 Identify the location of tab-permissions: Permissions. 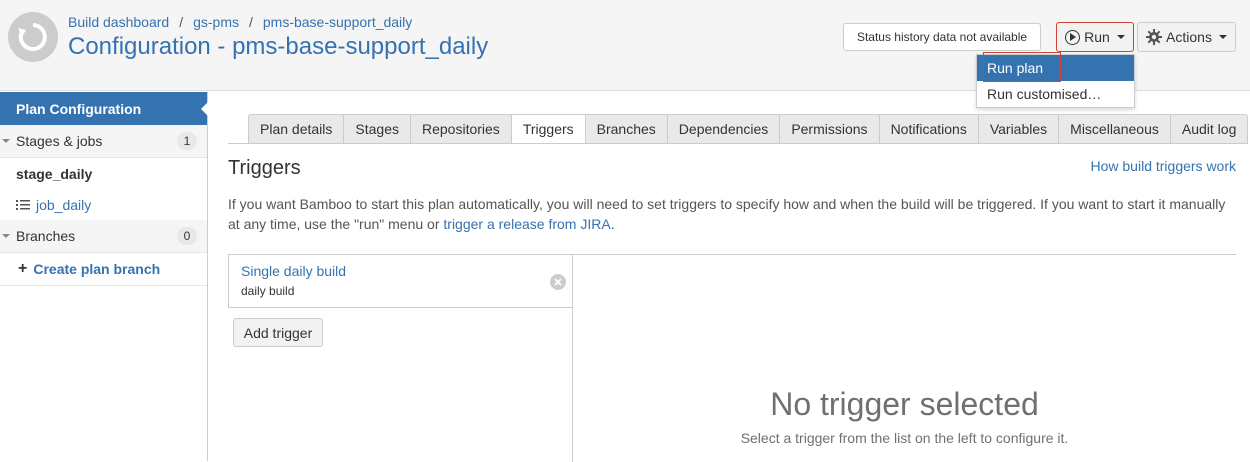
(830, 129).